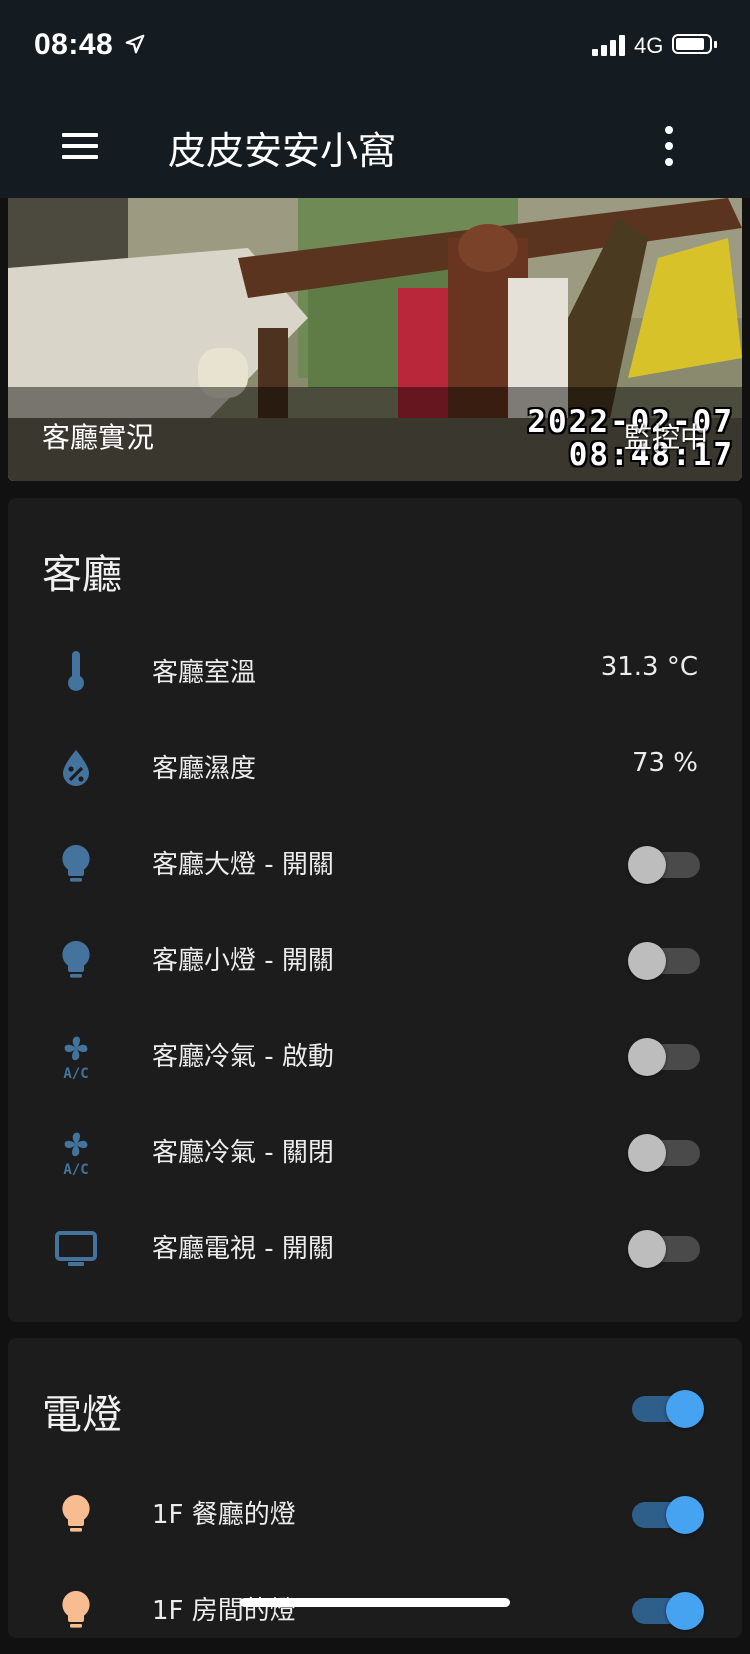 Image resolution: width=750 pixels, height=1654 pixels. I want to click on entity-label: 1F 房間的燈, so click(224, 1611).